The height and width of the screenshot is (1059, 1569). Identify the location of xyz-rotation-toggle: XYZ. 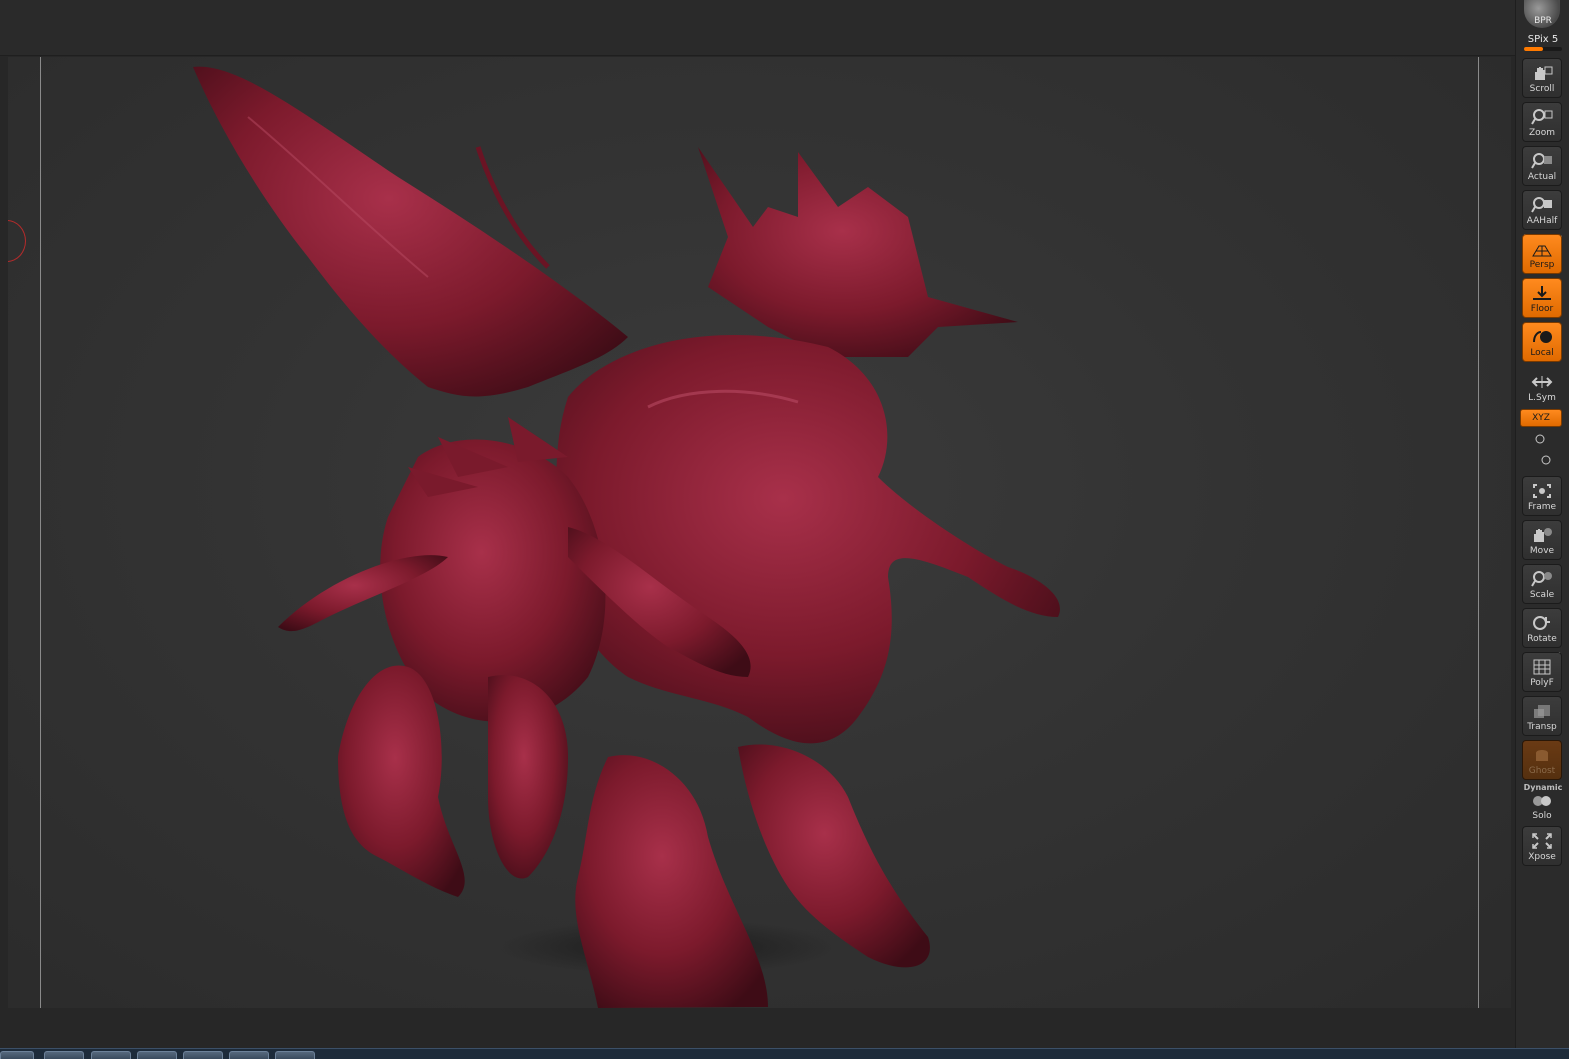
(1541, 418).